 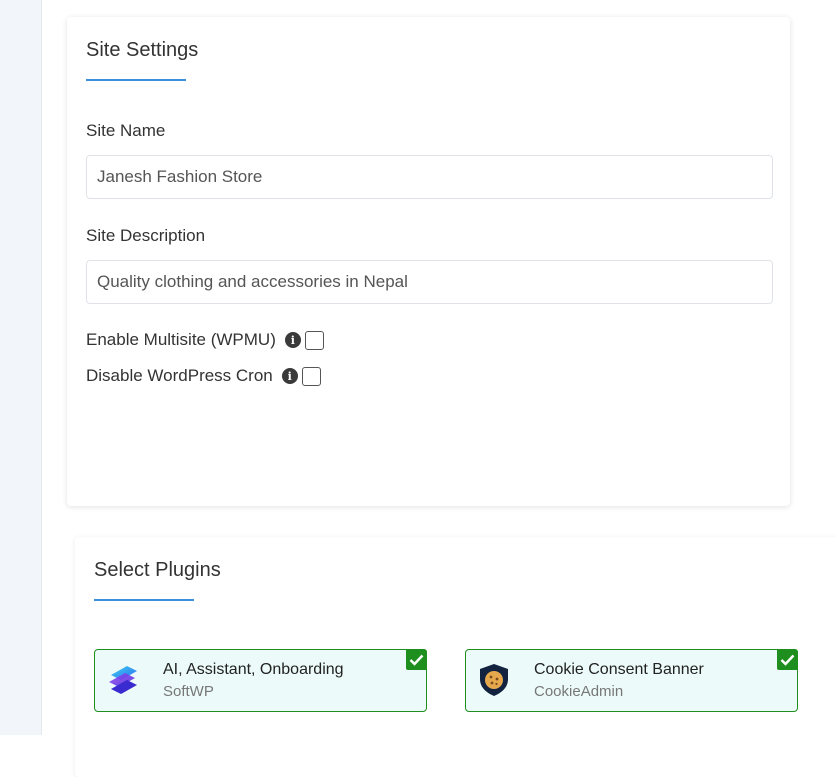 What do you see at coordinates (494, 680) in the screenshot?
I see `cookie-shield-icon` at bounding box center [494, 680].